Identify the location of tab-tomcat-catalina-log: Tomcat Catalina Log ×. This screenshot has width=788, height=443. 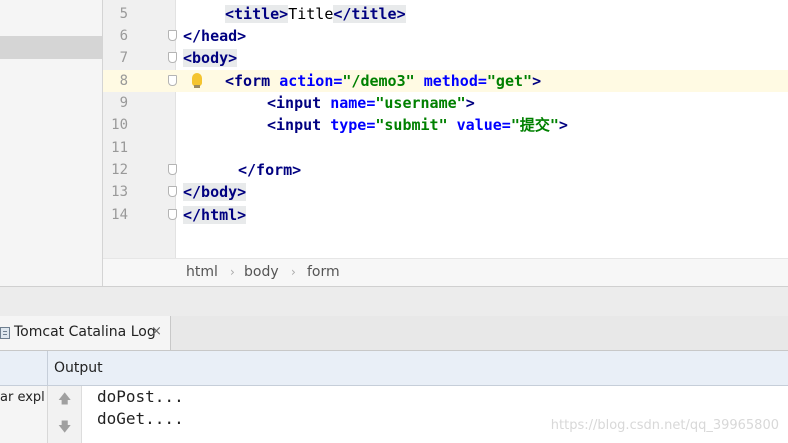
(85, 333).